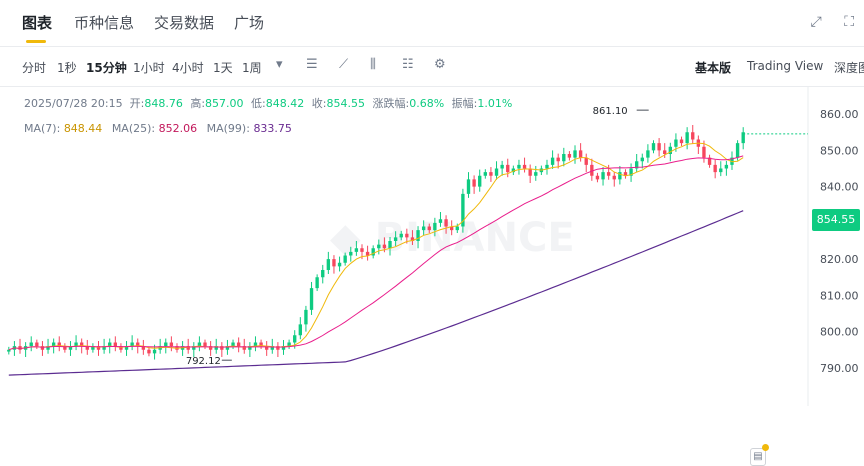 The image size is (864, 466). What do you see at coordinates (252, 67) in the screenshot?
I see `interval-1w: 1周` at bounding box center [252, 67].